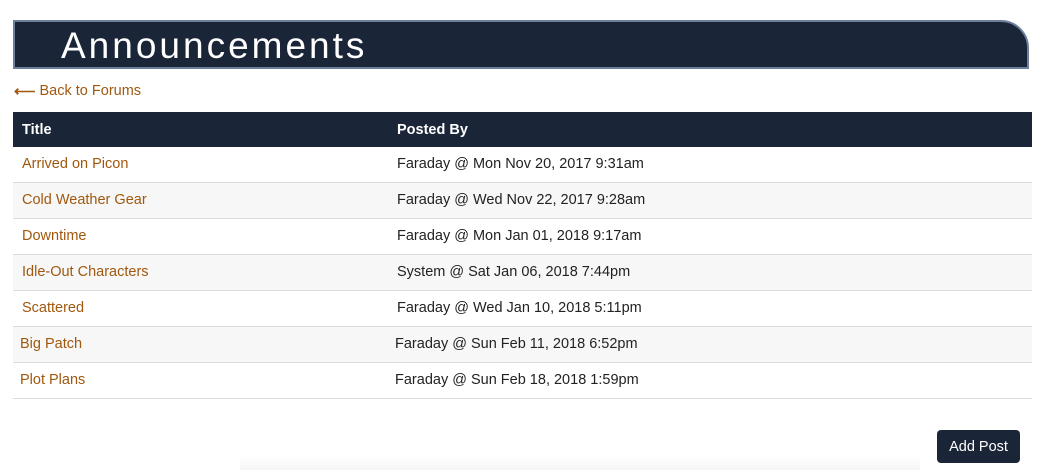 The height and width of the screenshot is (470, 1044). What do you see at coordinates (37, 129) in the screenshot?
I see `header-title: Title` at bounding box center [37, 129].